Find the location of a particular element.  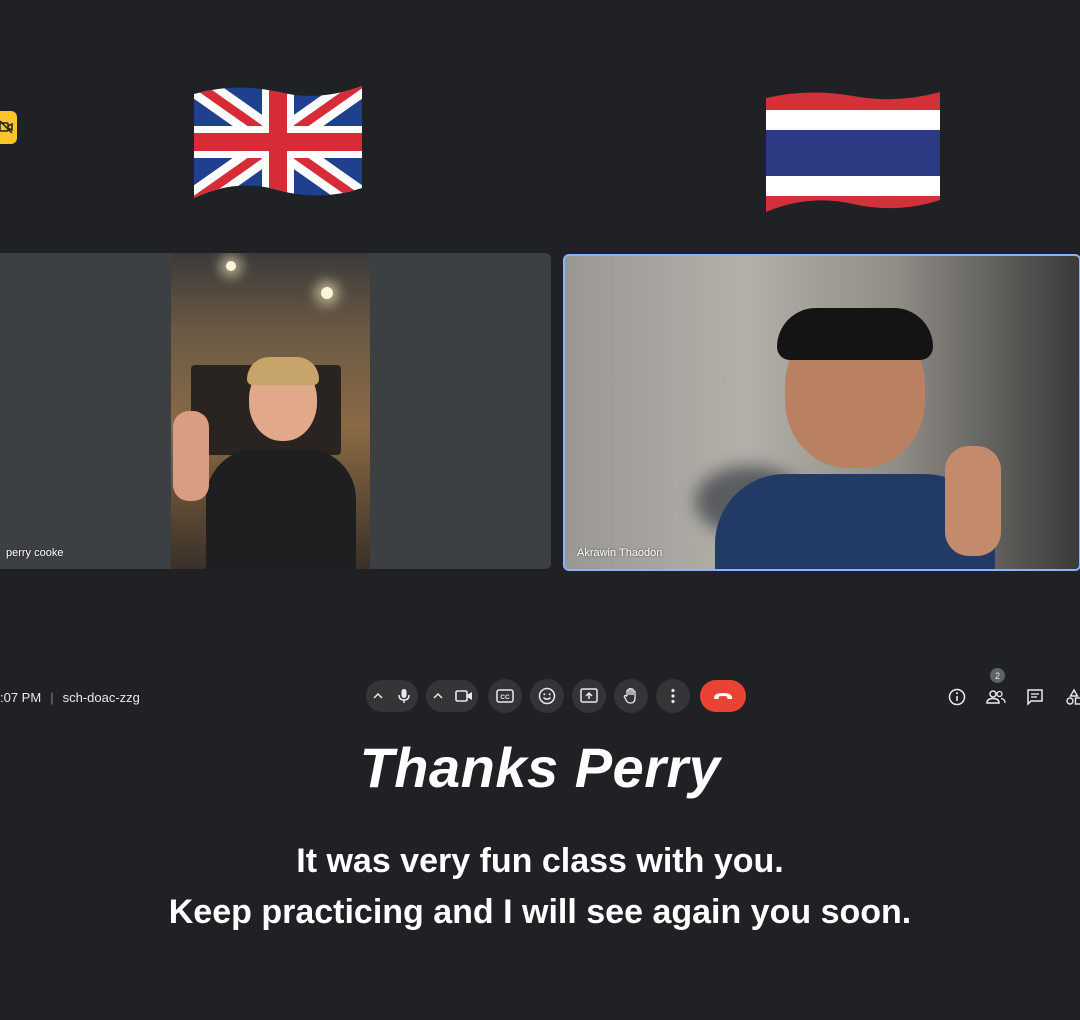

participant-video-perry is located at coordinates (270, 411).